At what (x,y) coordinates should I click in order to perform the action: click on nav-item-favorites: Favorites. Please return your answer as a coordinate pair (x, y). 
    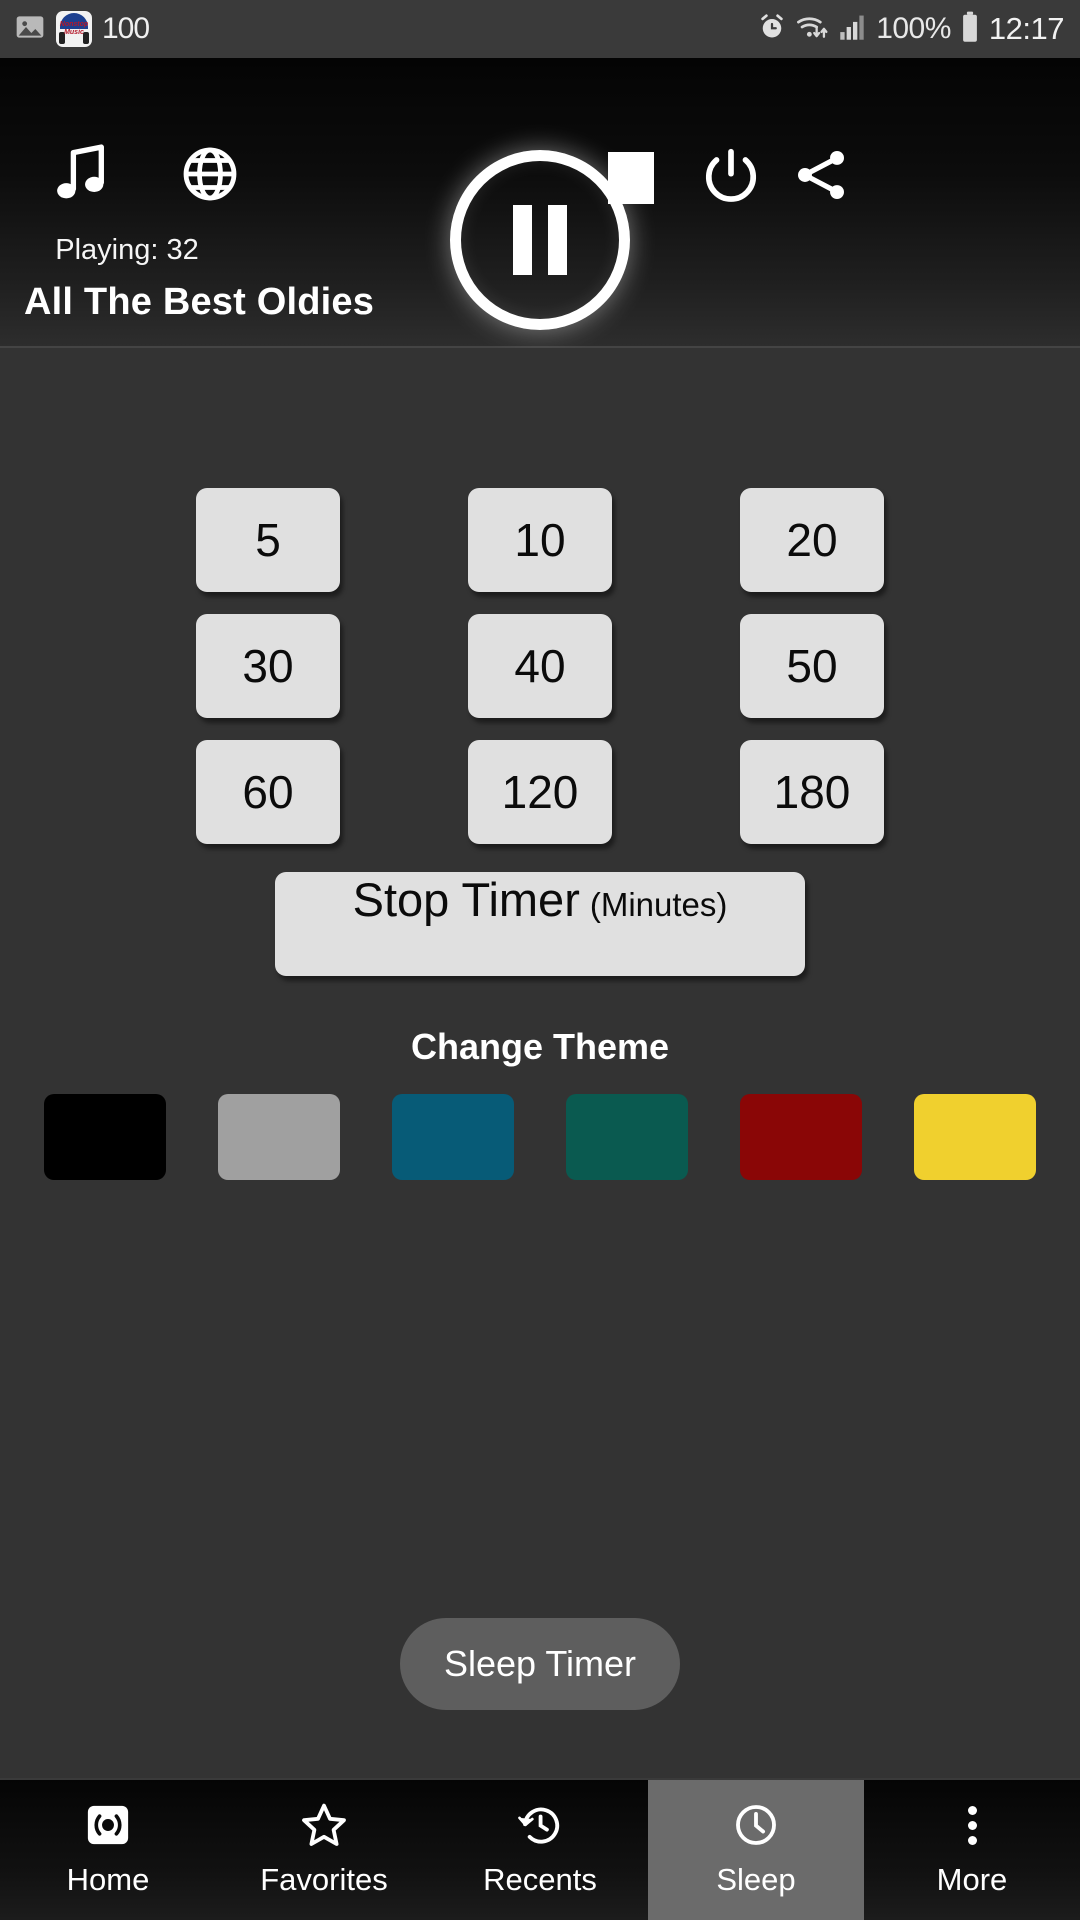
    Looking at the image, I should click on (324, 1850).